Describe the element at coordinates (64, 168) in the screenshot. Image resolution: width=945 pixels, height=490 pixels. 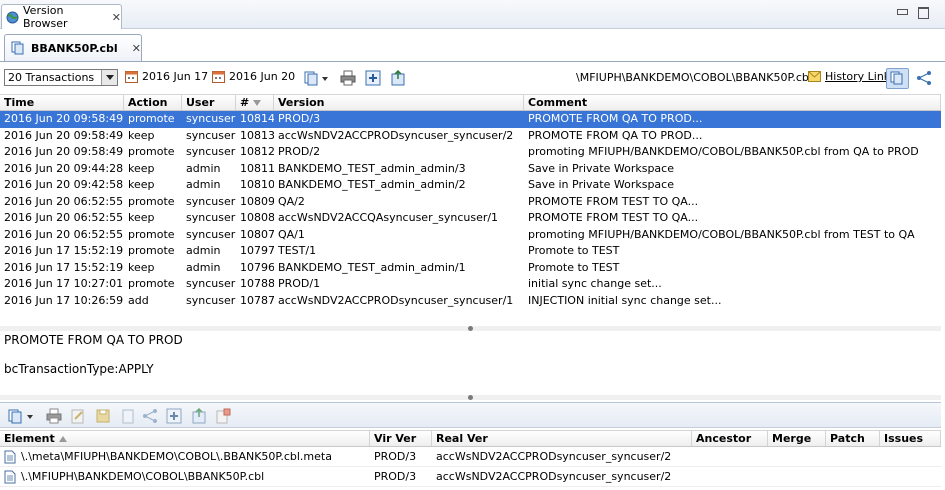
I see `cell-time: 2016 Jun 20 09:44:28` at that location.